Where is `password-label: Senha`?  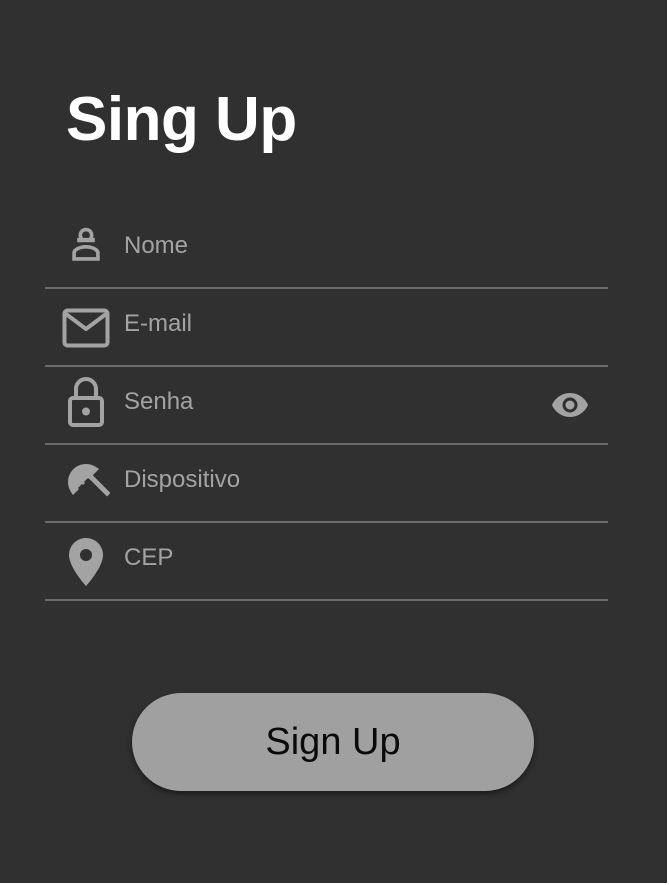 password-label: Senha is located at coordinates (159, 401).